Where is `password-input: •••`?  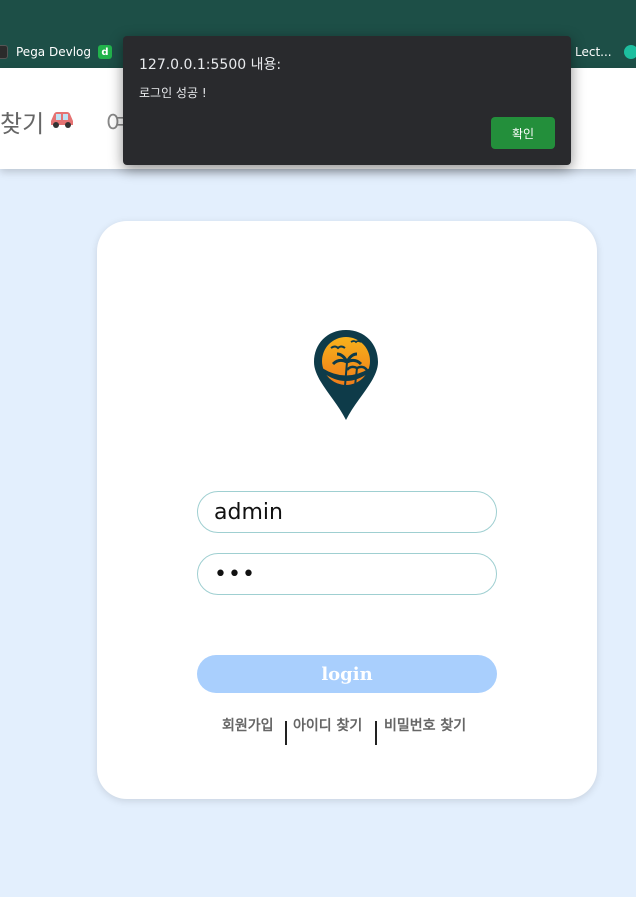 password-input: ••• is located at coordinates (347, 574).